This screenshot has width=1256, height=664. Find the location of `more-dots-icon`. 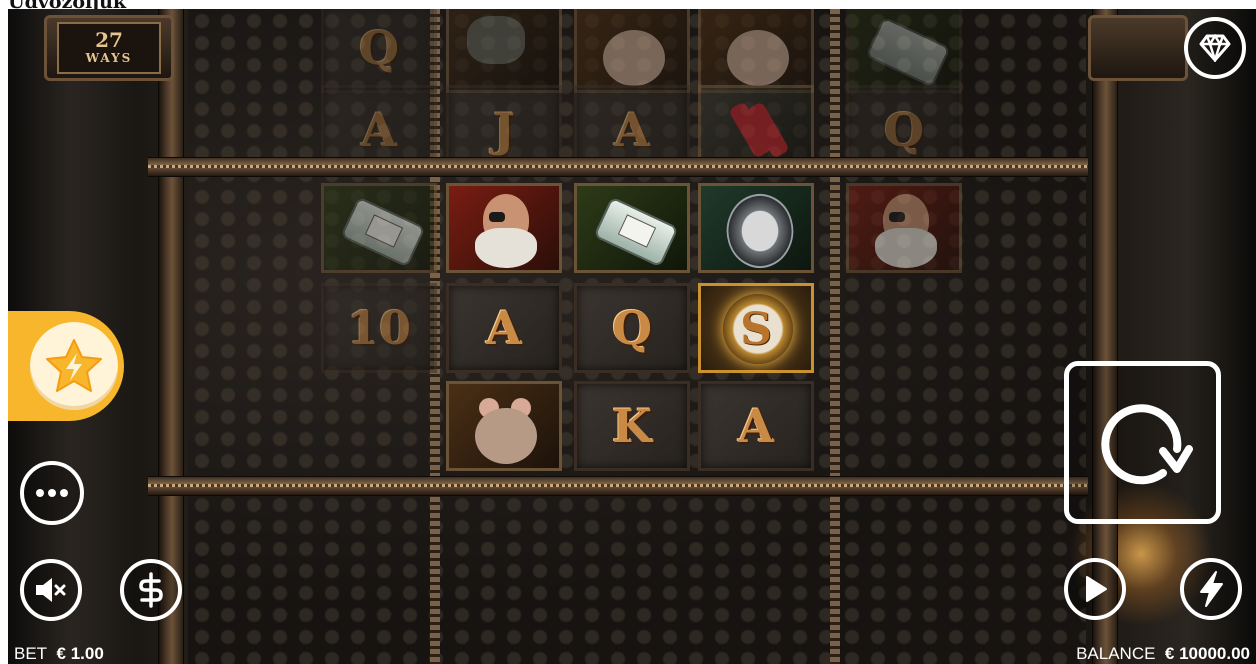

more-dots-icon is located at coordinates (52, 493).